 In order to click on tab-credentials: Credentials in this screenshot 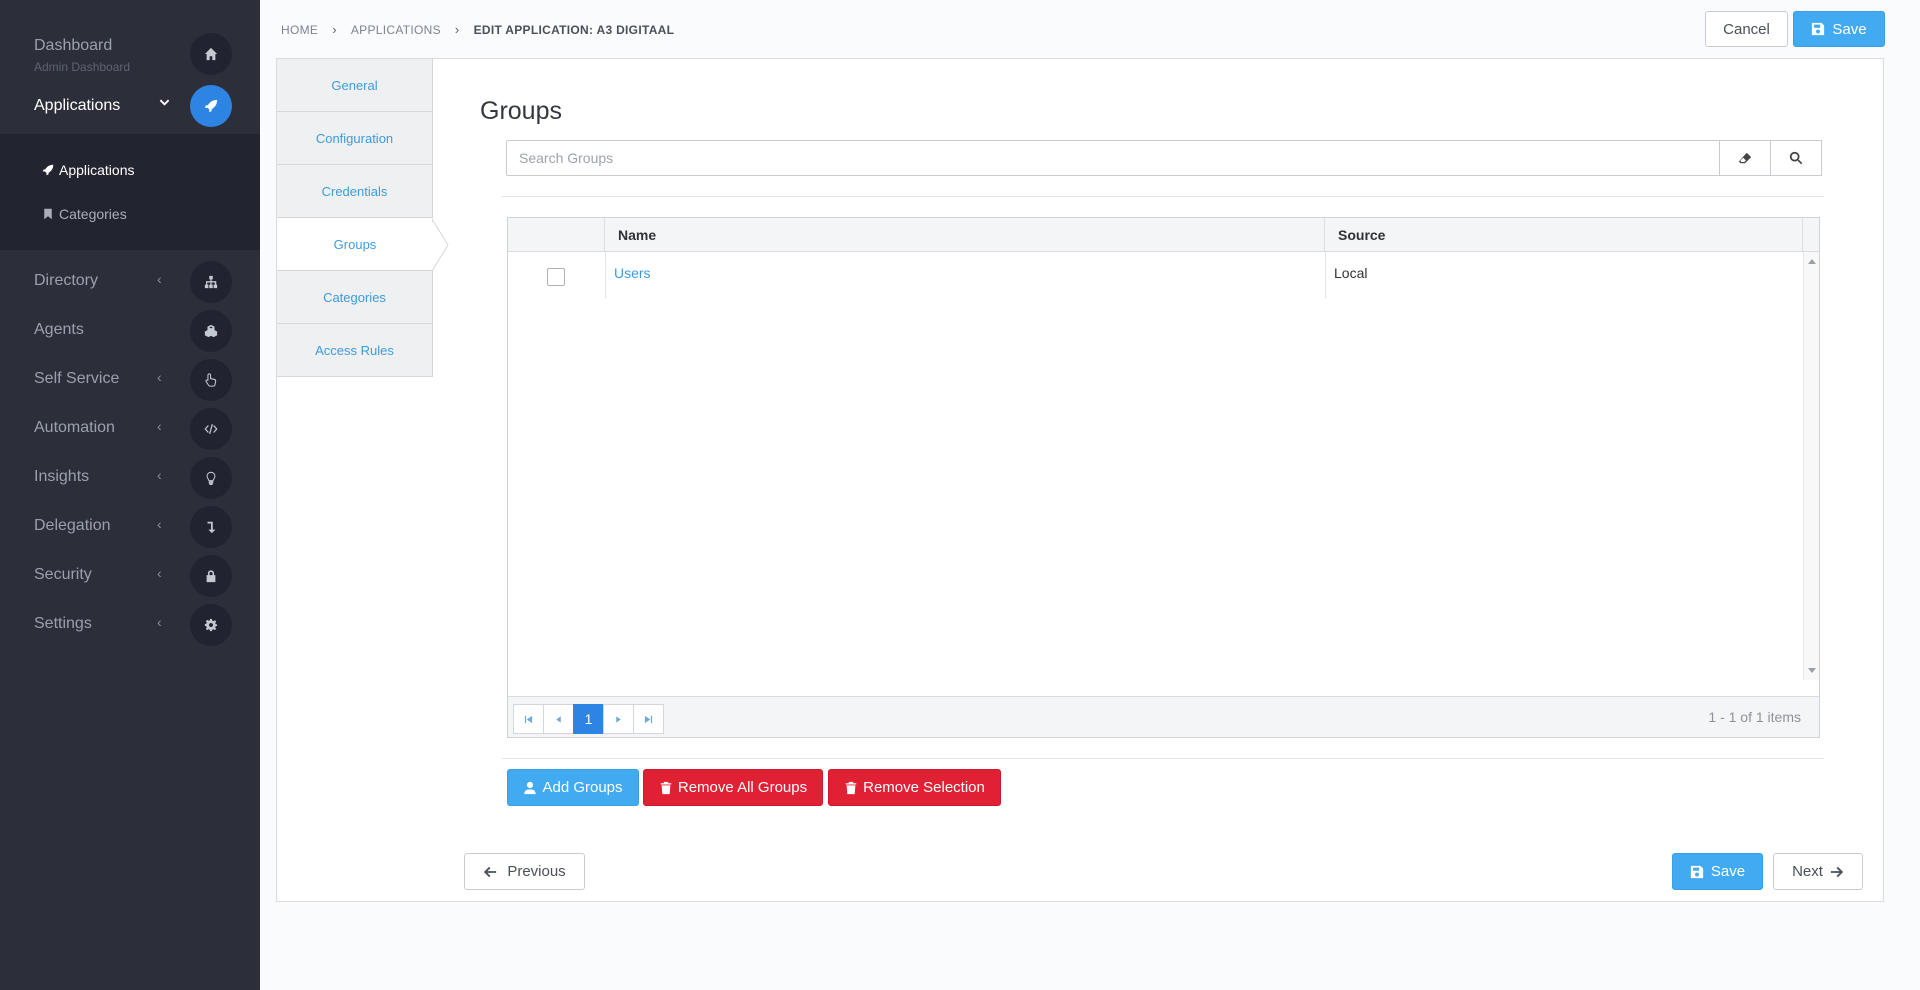, I will do `click(355, 191)`.